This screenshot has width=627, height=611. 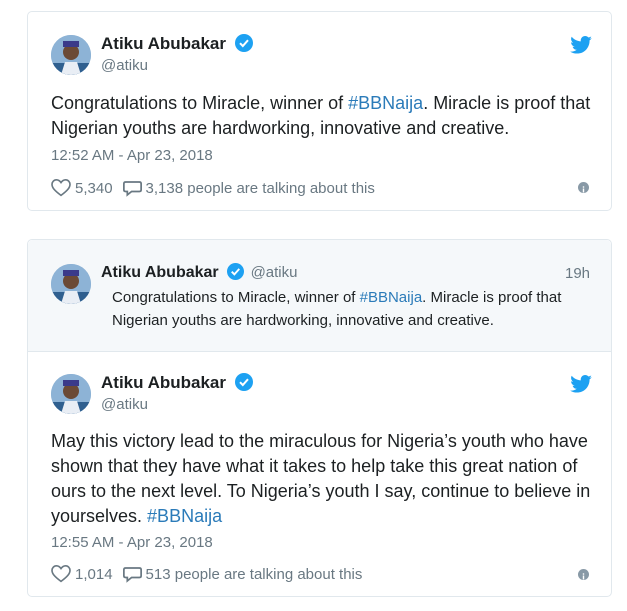 What do you see at coordinates (260, 188) in the screenshot?
I see `talking-count: 3,138 people are talking about this` at bounding box center [260, 188].